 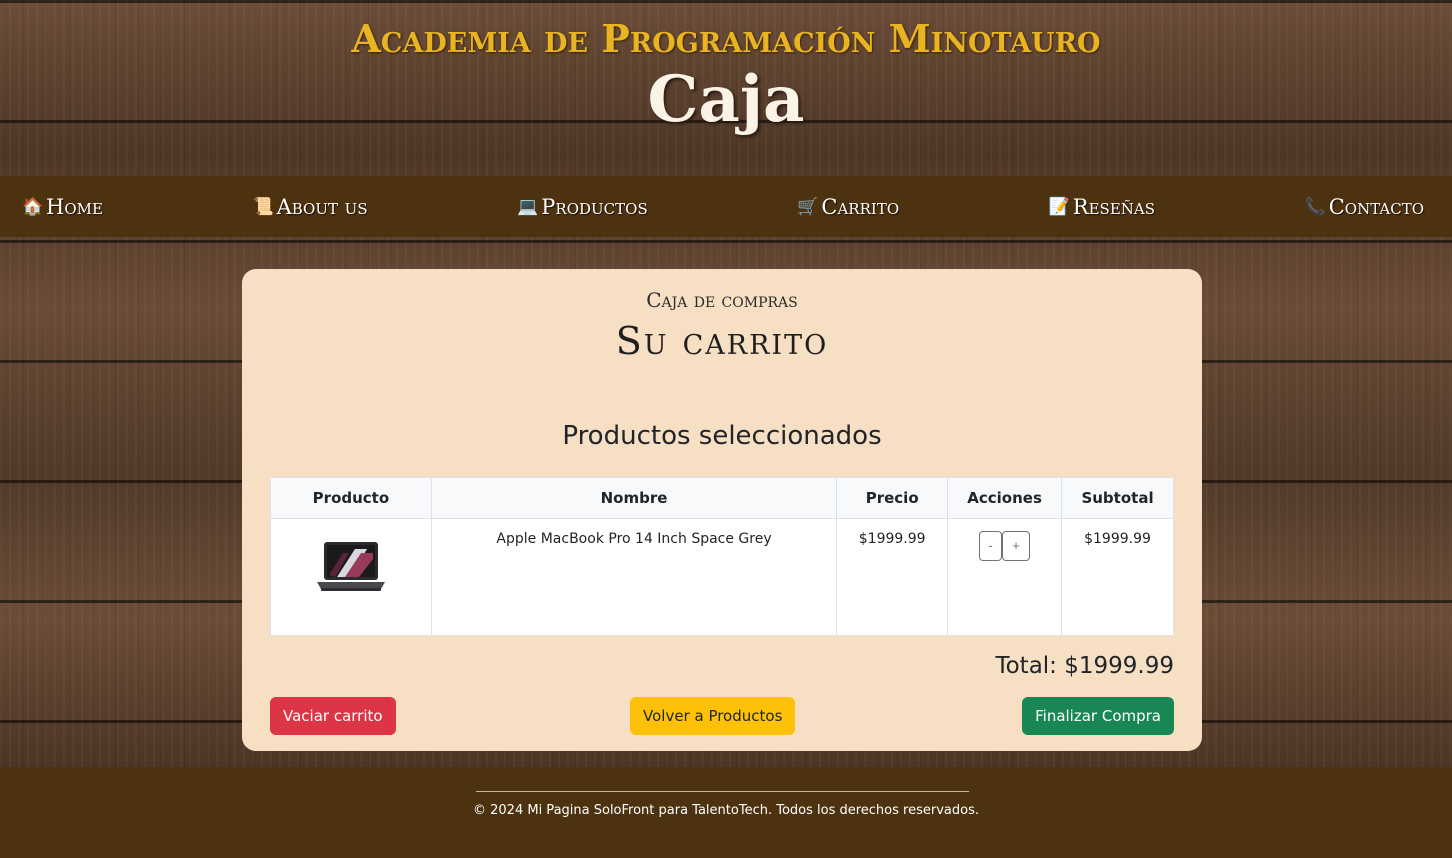 What do you see at coordinates (892, 498) in the screenshot?
I see `column-header-precio: Precio` at bounding box center [892, 498].